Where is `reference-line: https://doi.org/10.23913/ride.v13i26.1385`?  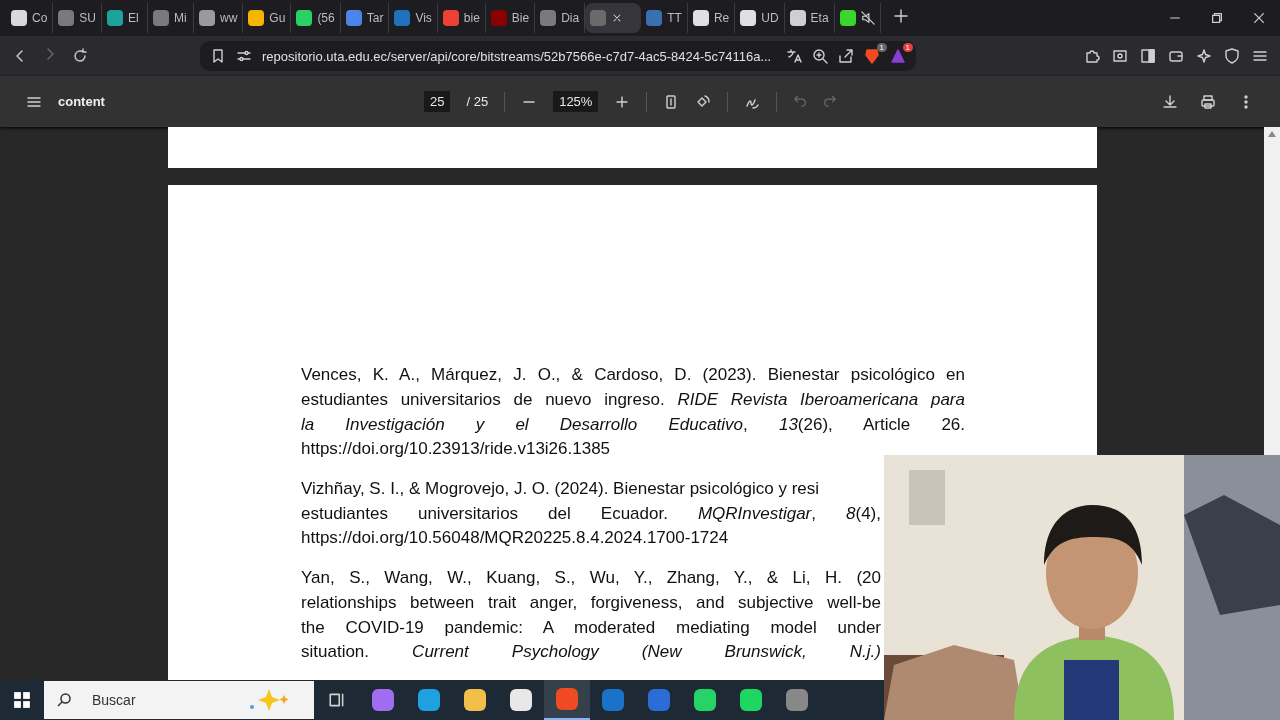 reference-line: https://doi.org/10.23913/ride.v13i26.1385 is located at coordinates (456, 449).